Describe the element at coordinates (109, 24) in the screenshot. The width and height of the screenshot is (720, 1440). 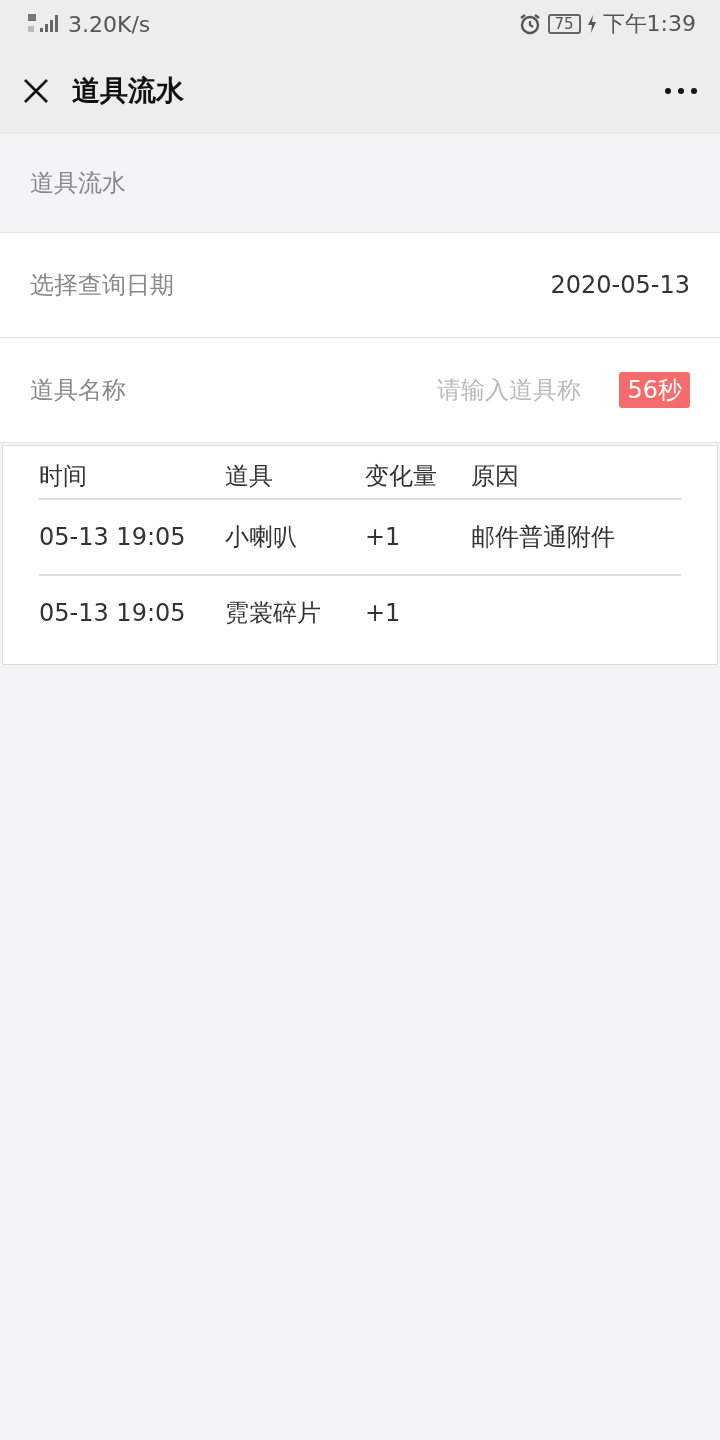
I see `network-speed: 3.20K/s` at that location.